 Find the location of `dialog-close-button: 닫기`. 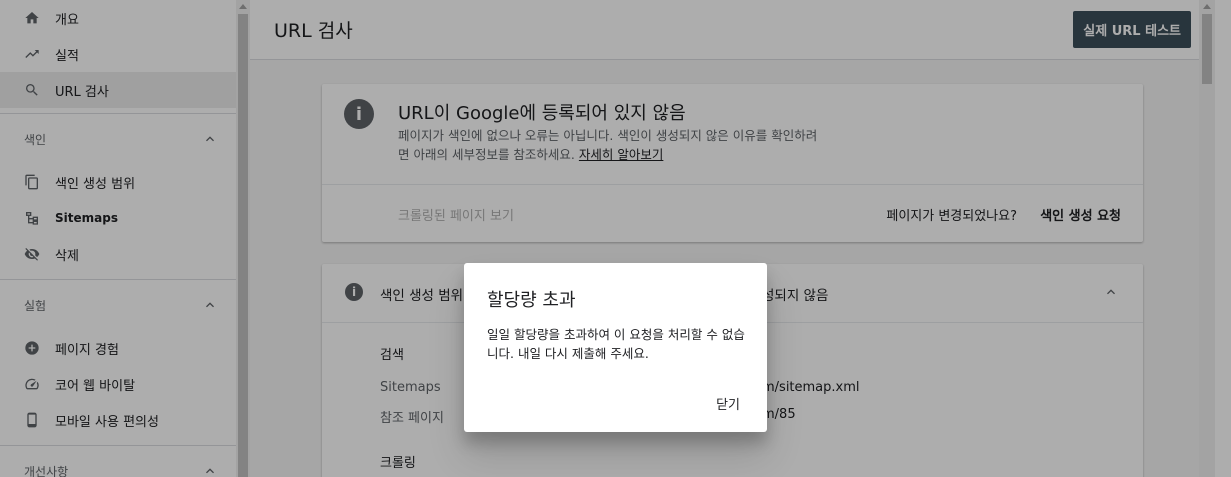

dialog-close-button: 닫기 is located at coordinates (728, 403).